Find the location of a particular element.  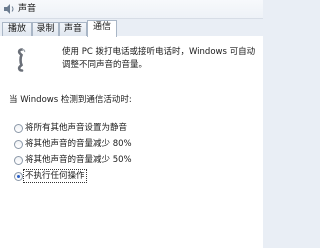

tab-communications: 通信 is located at coordinates (102, 28).